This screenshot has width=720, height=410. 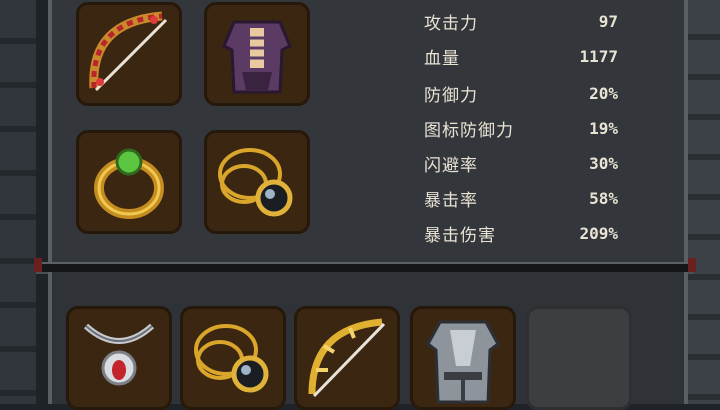 I want to click on ring-slot, so click(x=129, y=182).